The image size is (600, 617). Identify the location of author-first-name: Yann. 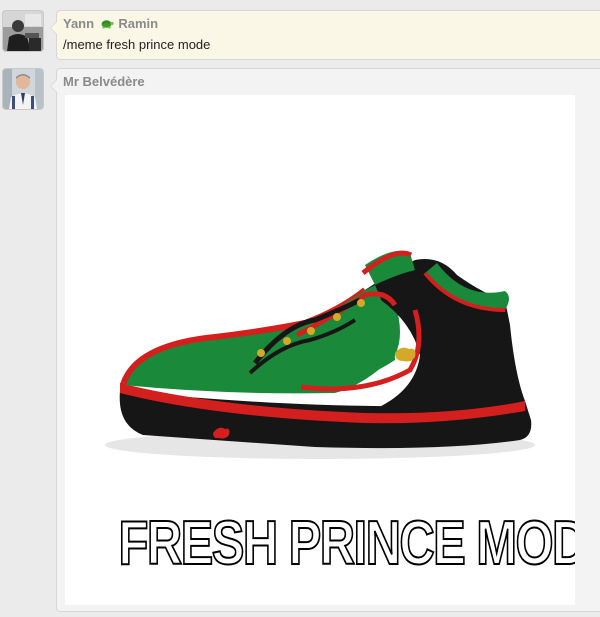
(79, 23).